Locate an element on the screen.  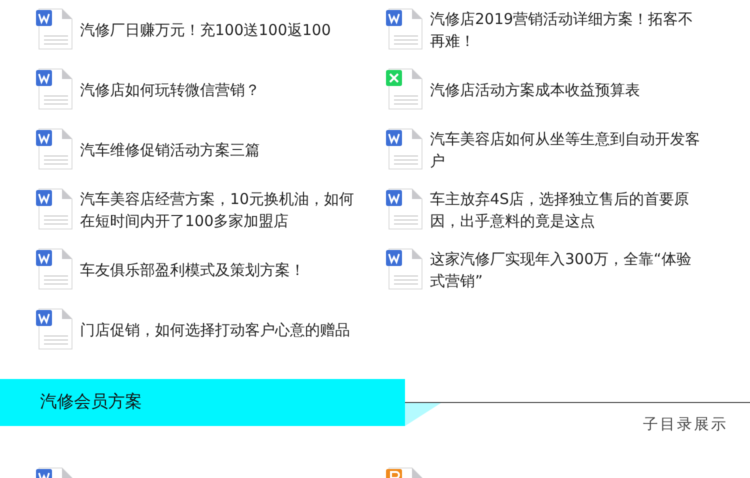
document-link: 车主放弃4S店，选择独立售后的首要原因，出乎意料的竟是这点 is located at coordinates (565, 210).